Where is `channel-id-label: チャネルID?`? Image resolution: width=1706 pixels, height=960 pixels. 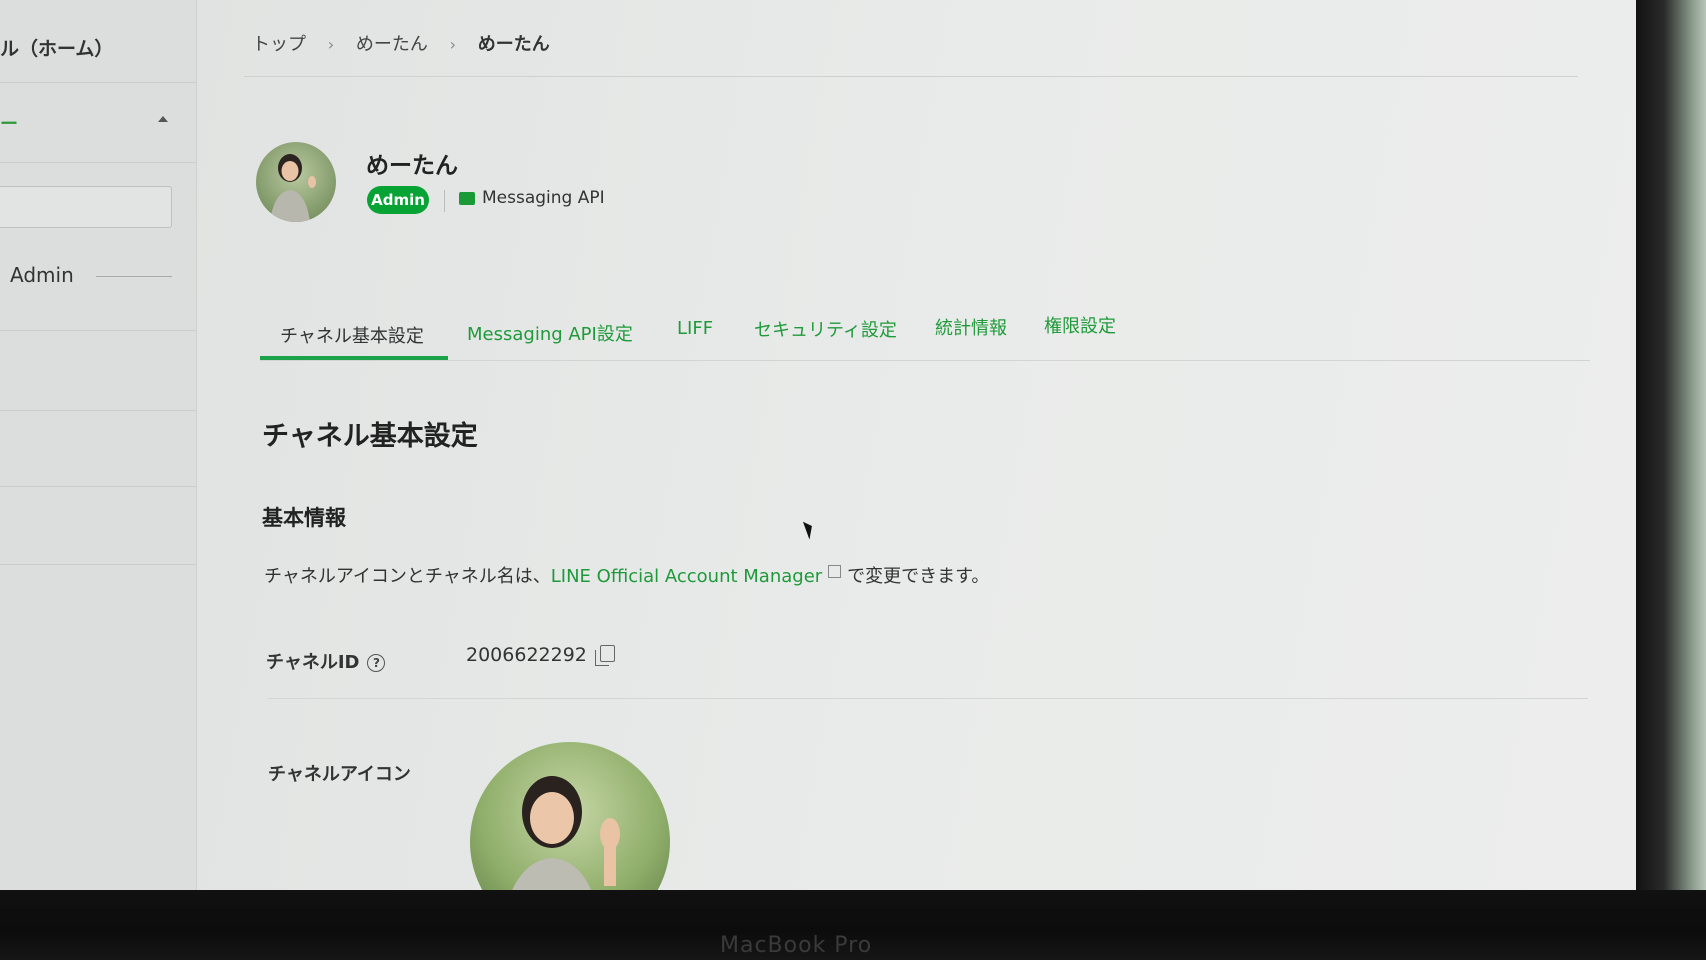 channel-id-label: チャネルID? is located at coordinates (326, 661).